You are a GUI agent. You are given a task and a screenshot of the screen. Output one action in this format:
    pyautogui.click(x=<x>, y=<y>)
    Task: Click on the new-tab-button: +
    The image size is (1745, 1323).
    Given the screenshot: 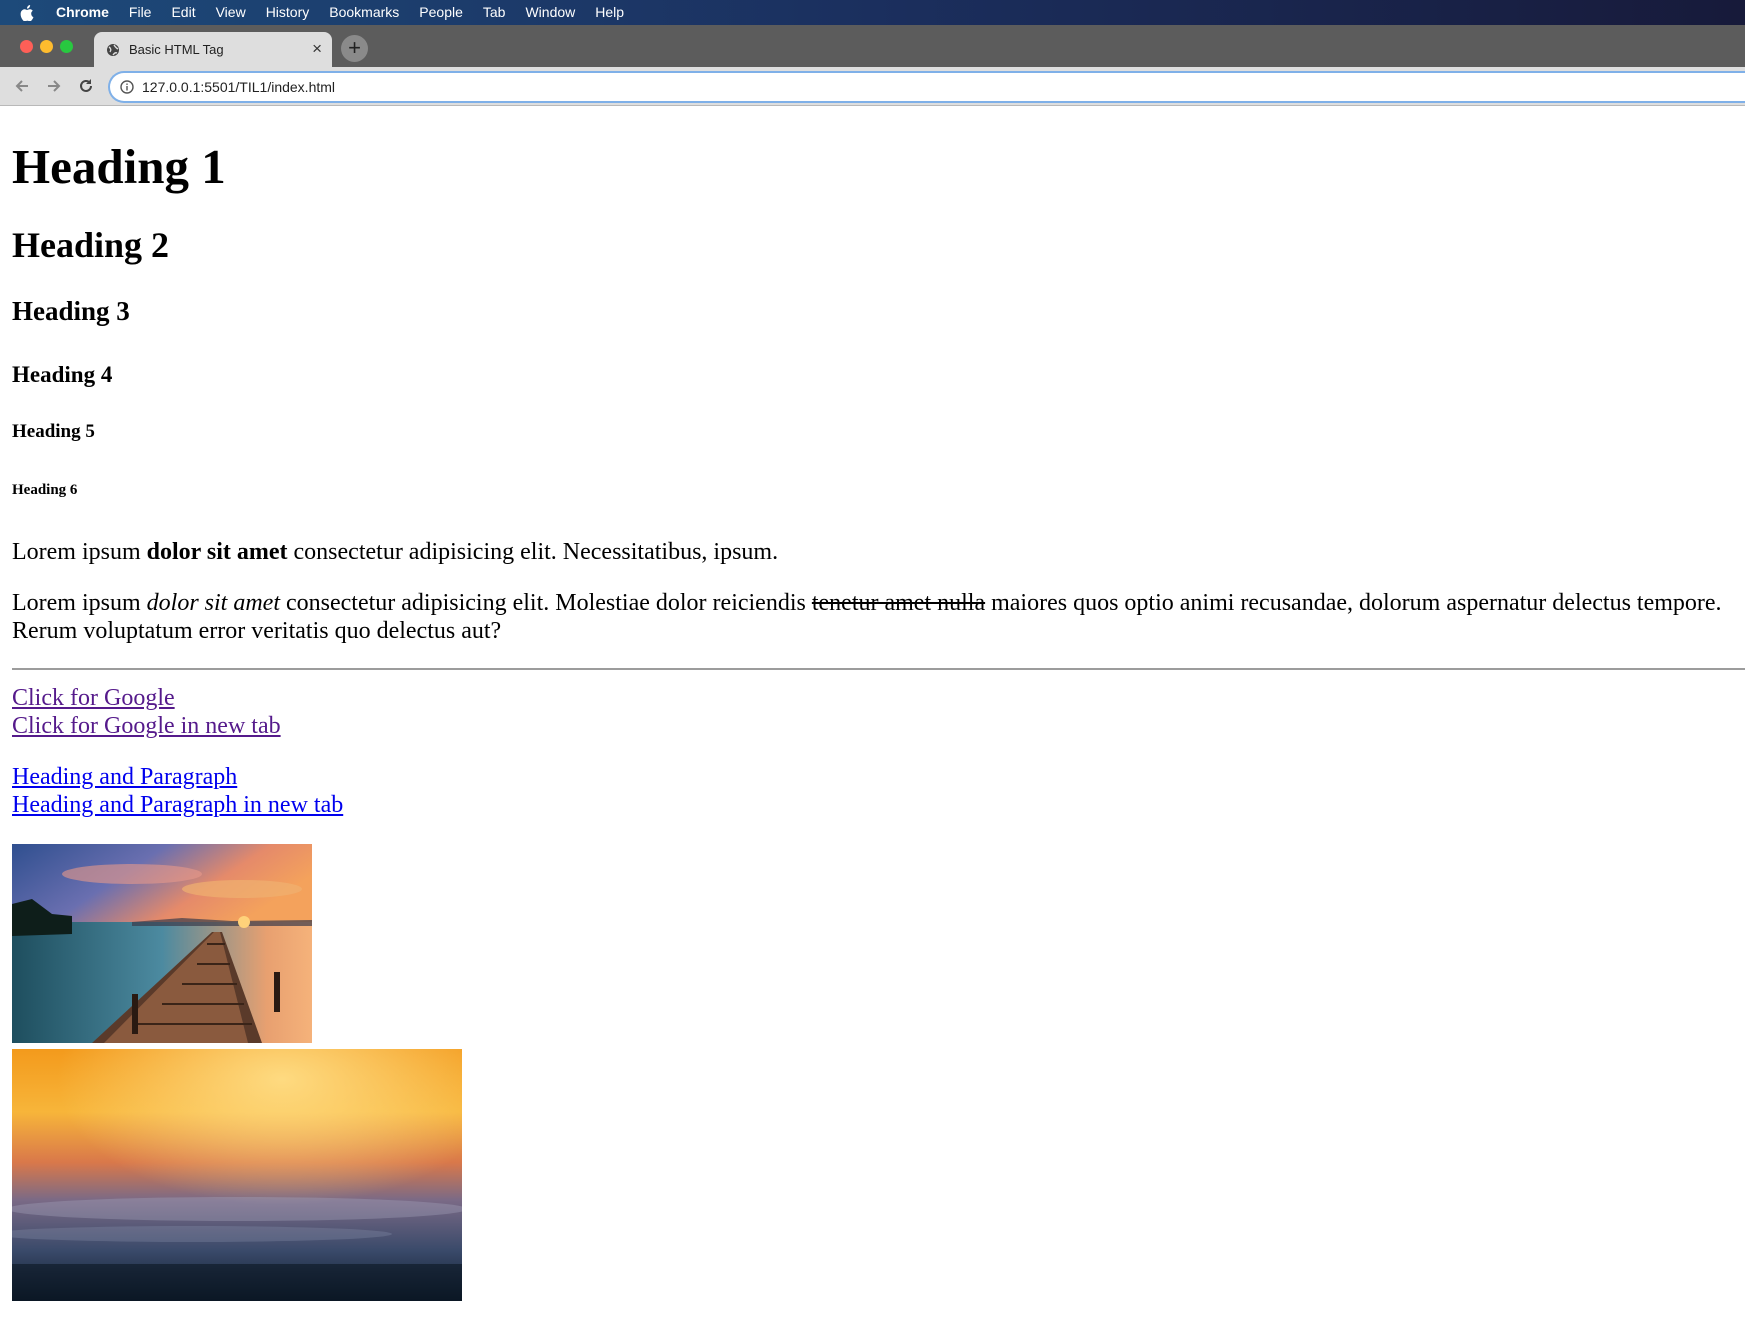 What is the action you would take?
    pyautogui.click(x=354, y=48)
    